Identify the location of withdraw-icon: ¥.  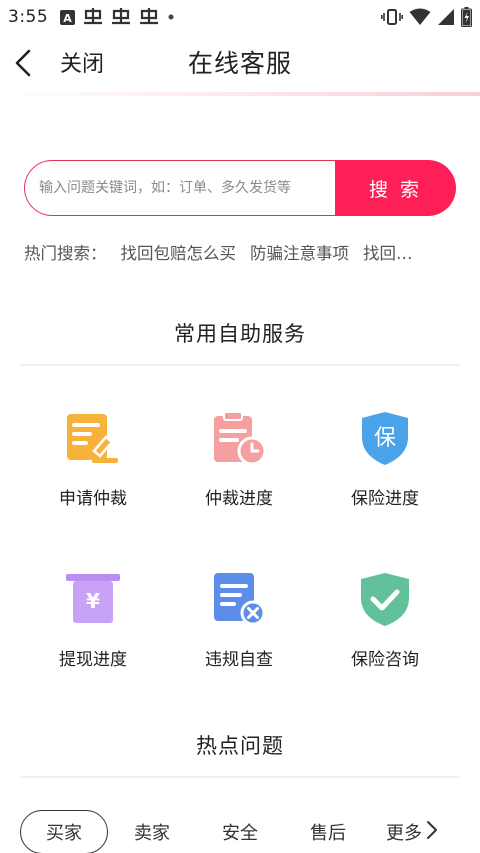
(93, 599).